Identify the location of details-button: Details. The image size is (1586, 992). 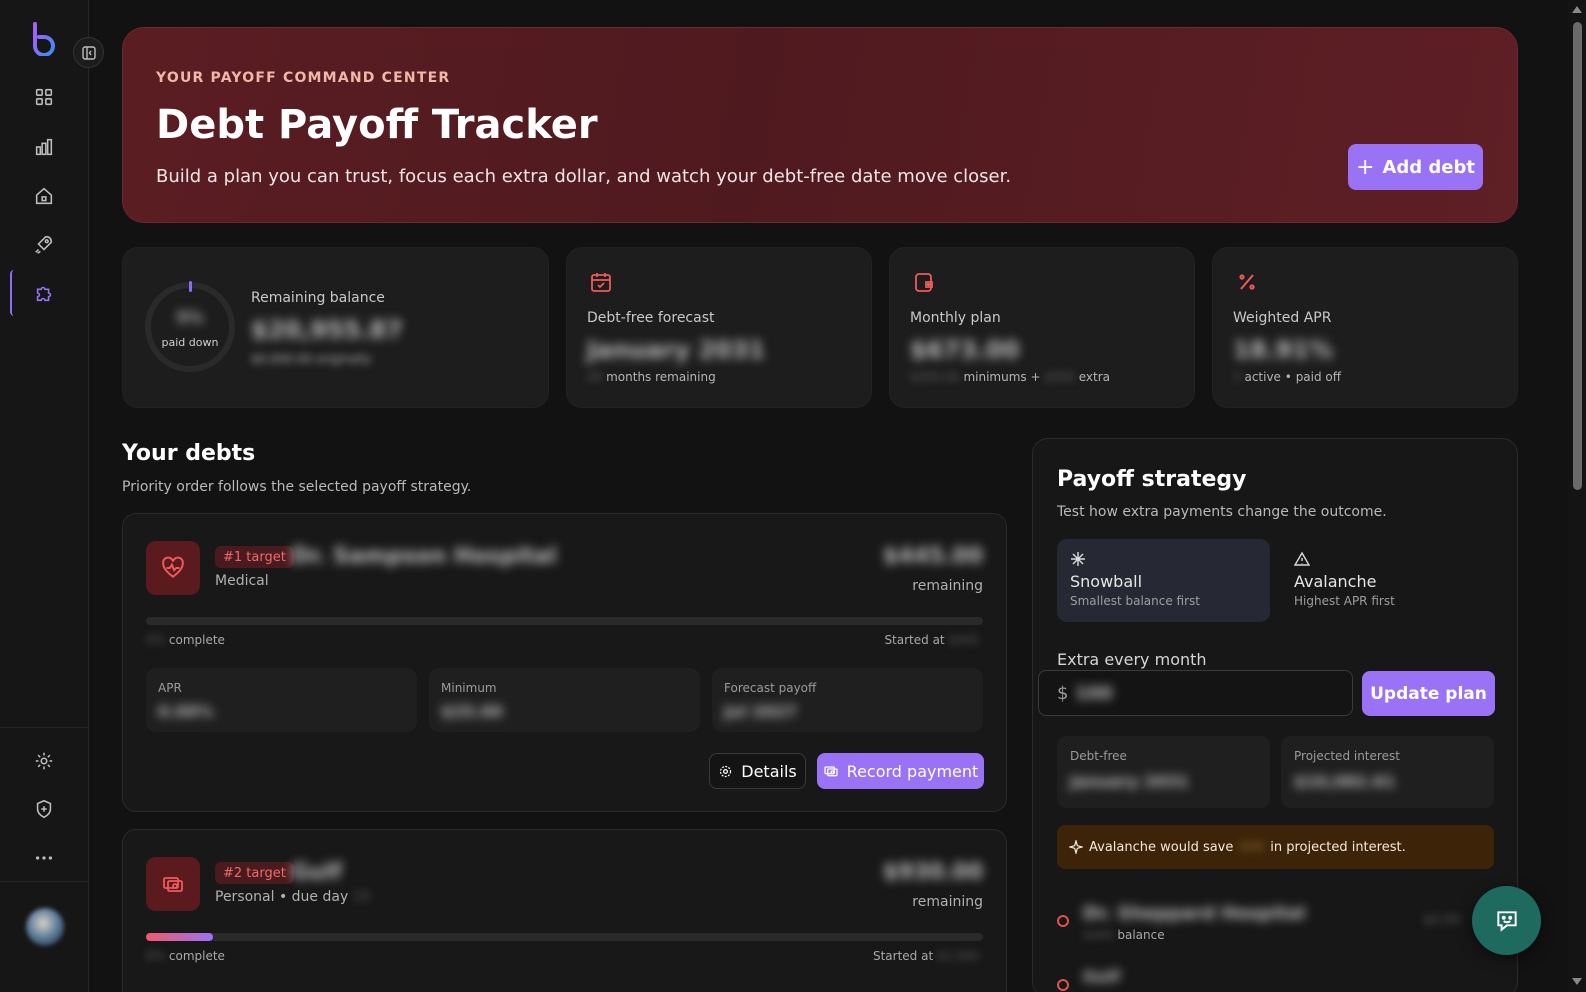
(757, 771).